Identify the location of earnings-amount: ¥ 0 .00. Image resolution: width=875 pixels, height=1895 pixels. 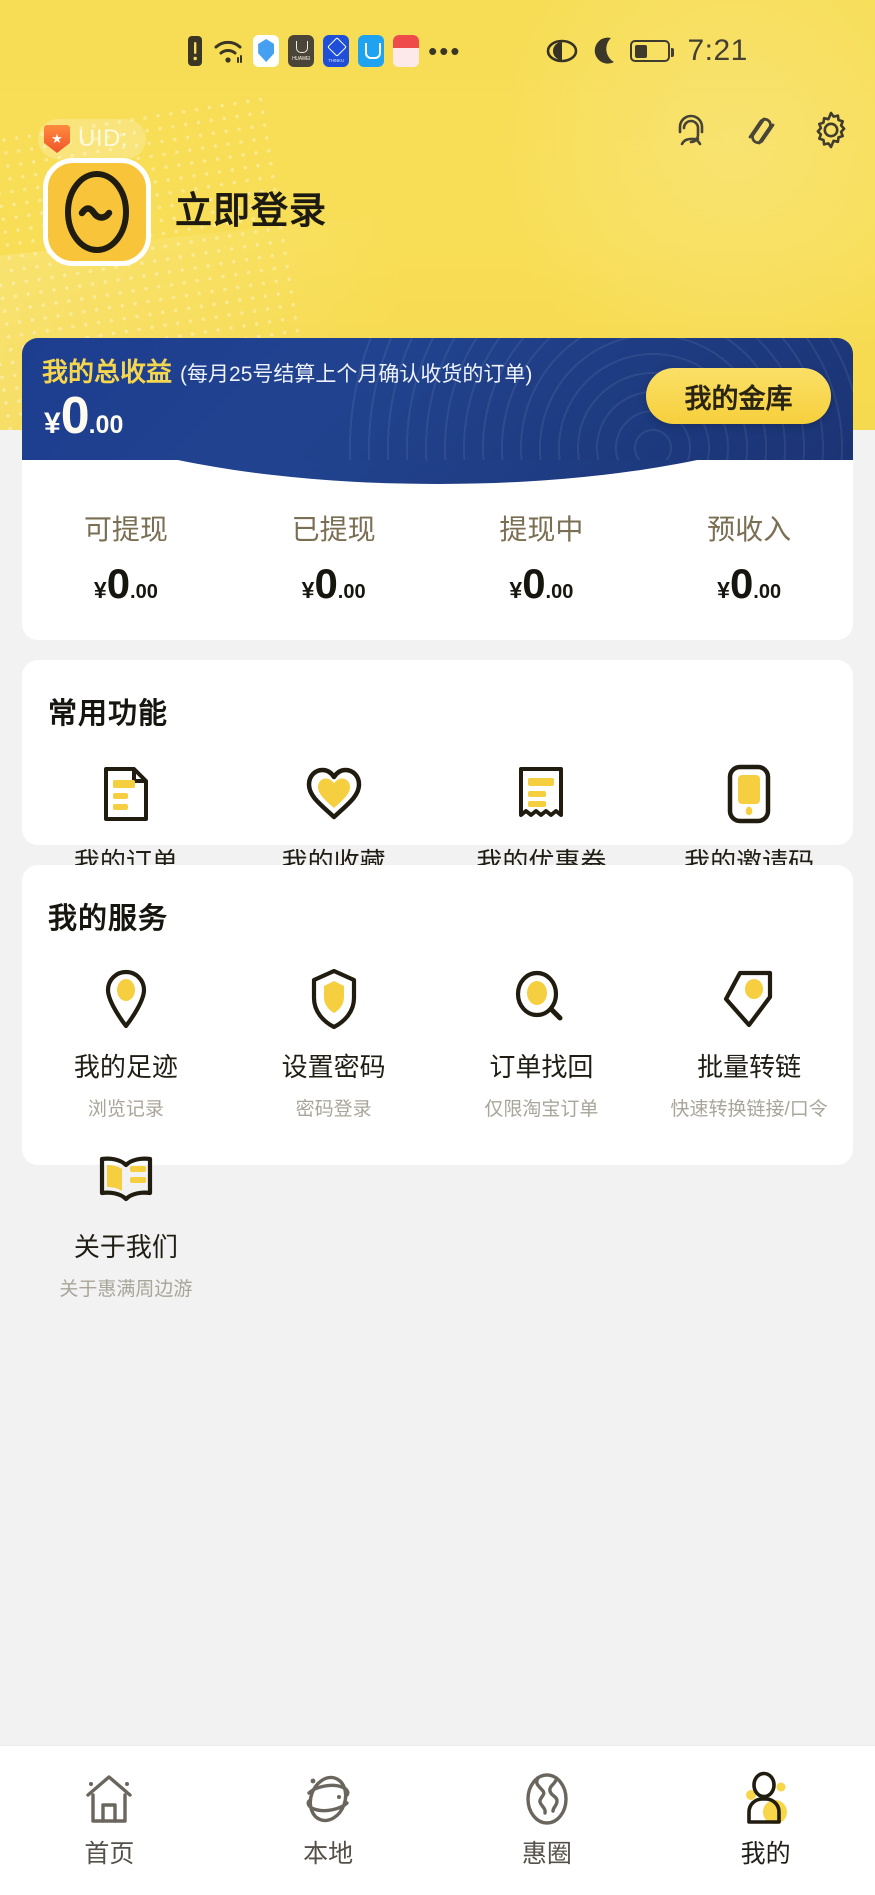
(83, 416).